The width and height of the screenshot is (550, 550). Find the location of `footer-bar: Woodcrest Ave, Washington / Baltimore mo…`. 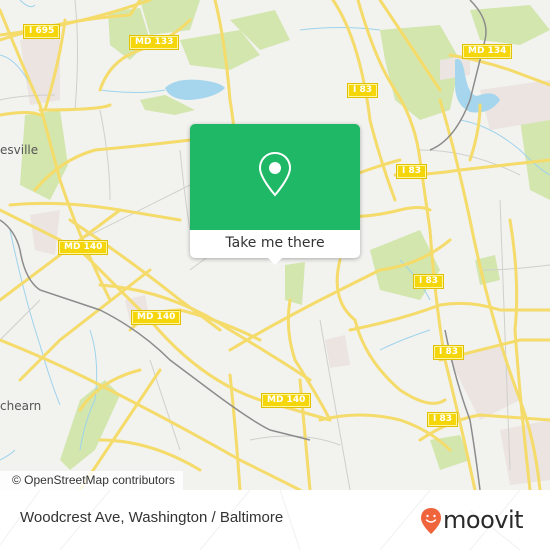

footer-bar: Woodcrest Ave, Washington / Baltimore mo… is located at coordinates (275, 520).